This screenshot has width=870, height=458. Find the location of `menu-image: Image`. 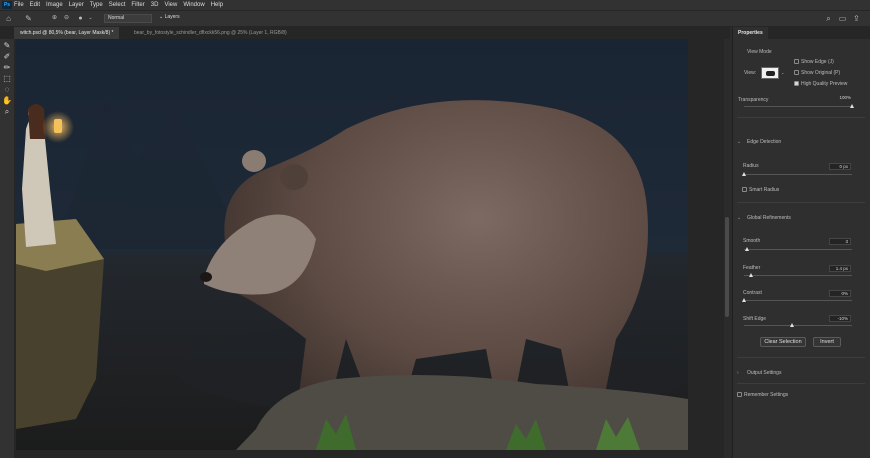

menu-image: Image is located at coordinates (54, 5).